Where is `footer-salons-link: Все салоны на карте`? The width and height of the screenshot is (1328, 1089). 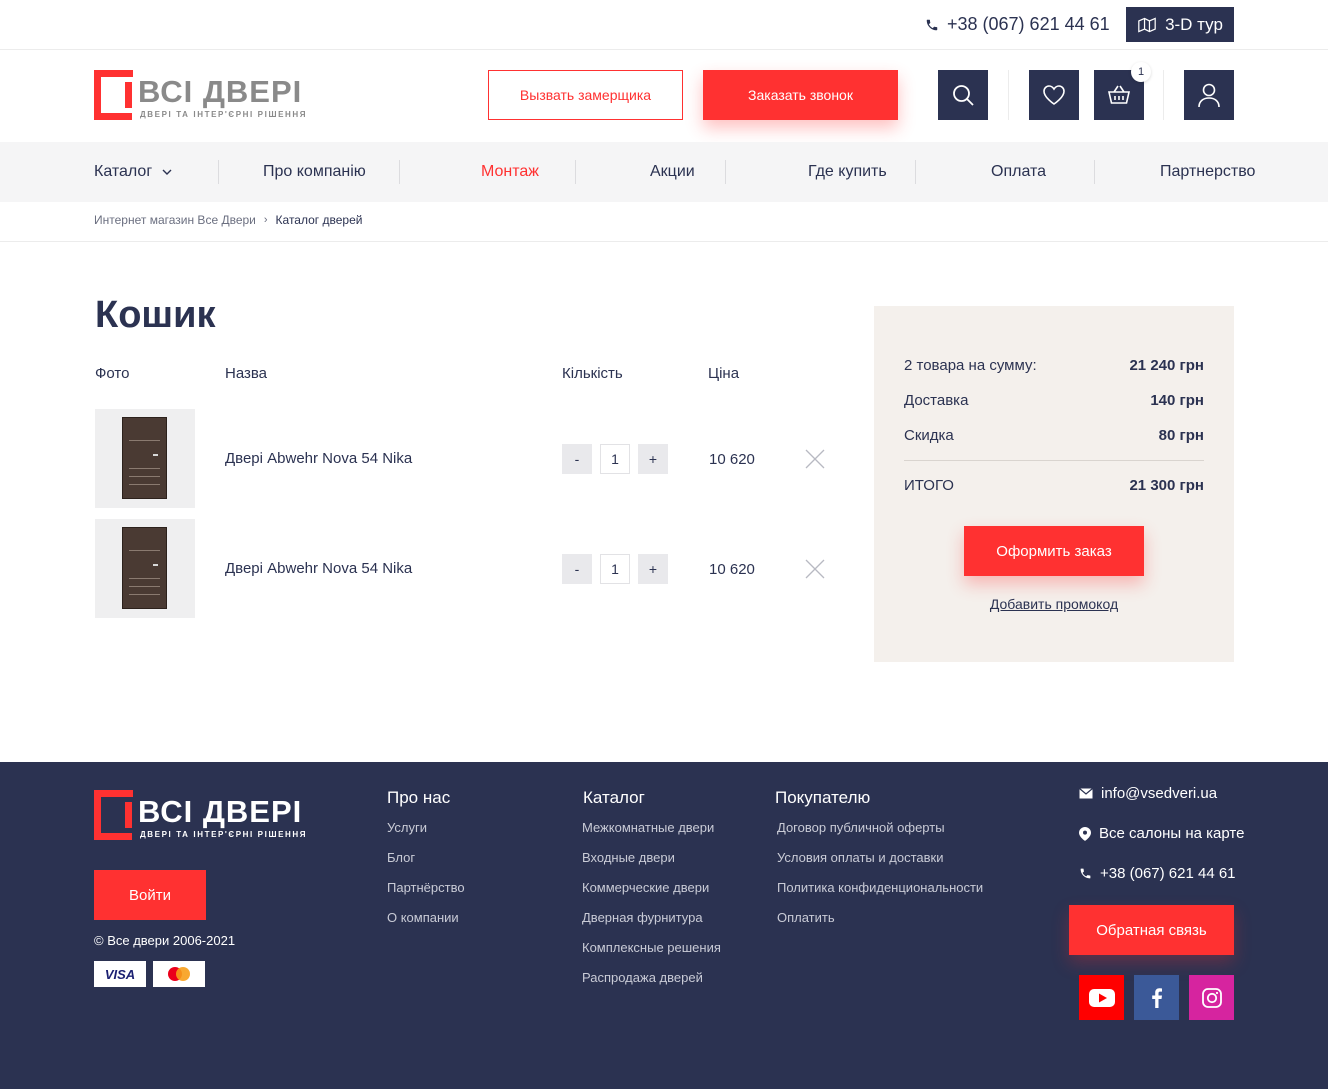 footer-salons-link: Все салоны на карте is located at coordinates (1161, 833).